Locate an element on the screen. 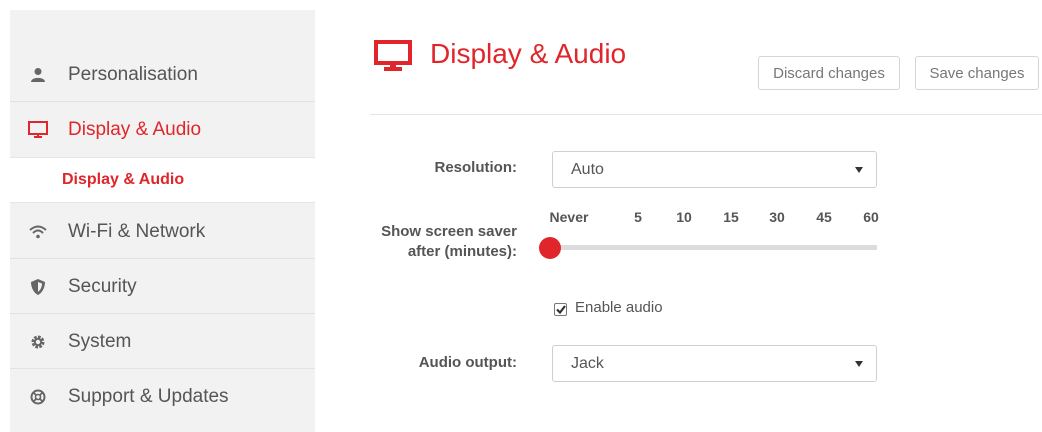  enable-audio-checkbox is located at coordinates (560, 309).